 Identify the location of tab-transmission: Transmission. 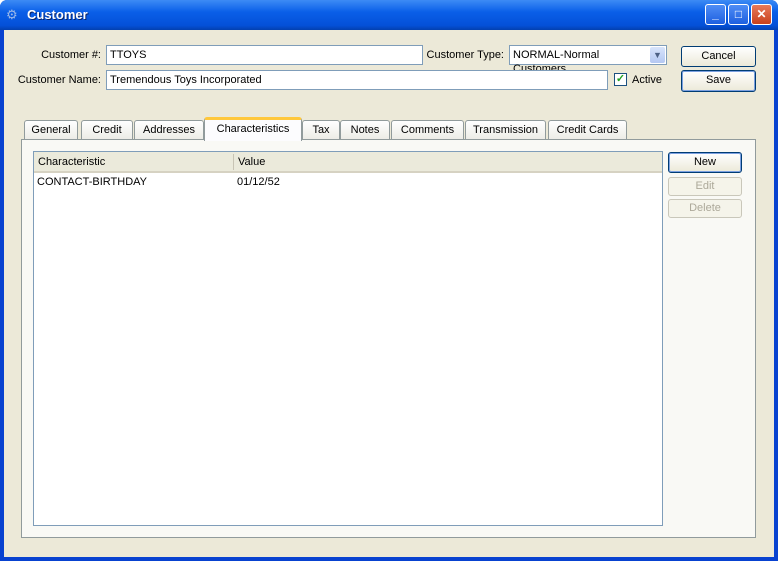
(505, 130).